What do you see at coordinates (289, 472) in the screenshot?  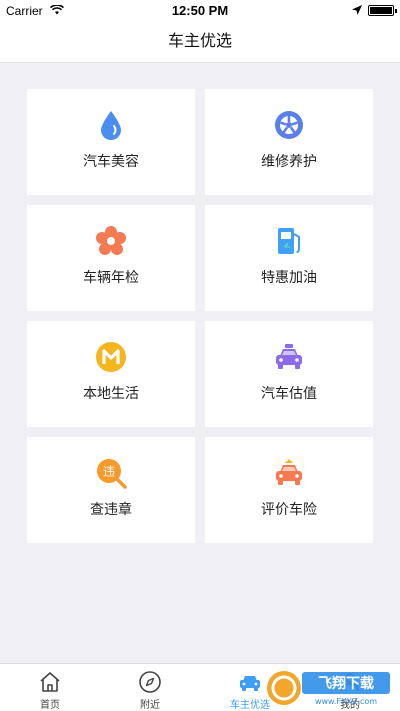 I see `insurance-car-icon` at bounding box center [289, 472].